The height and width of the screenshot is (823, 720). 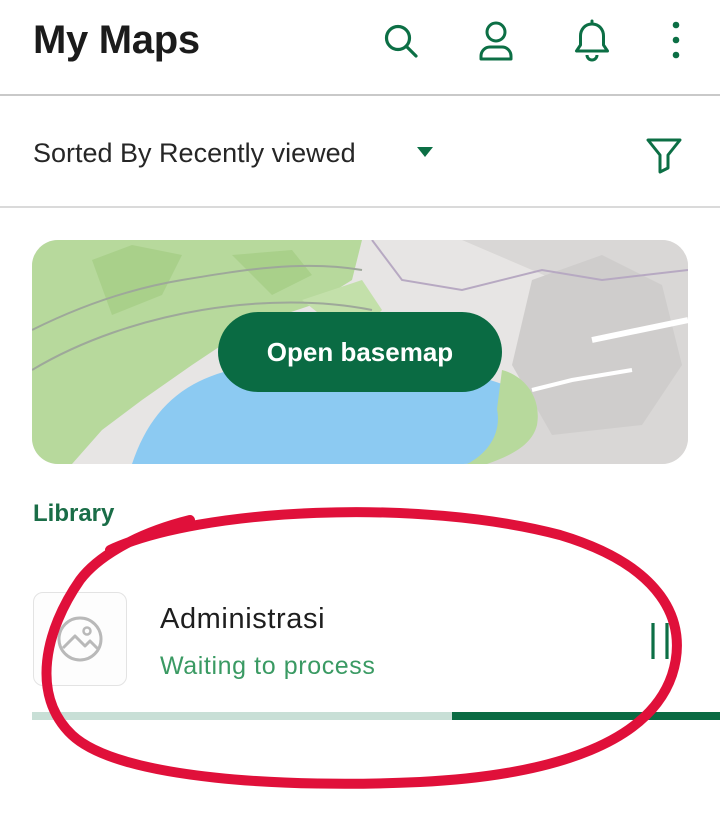 I want to click on filter-icon, so click(x=664, y=156).